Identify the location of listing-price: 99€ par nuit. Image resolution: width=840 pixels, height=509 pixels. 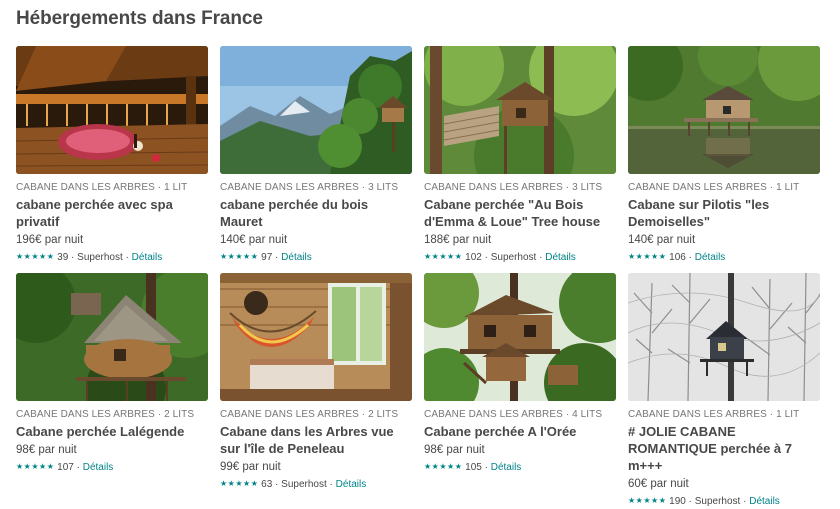
(250, 467).